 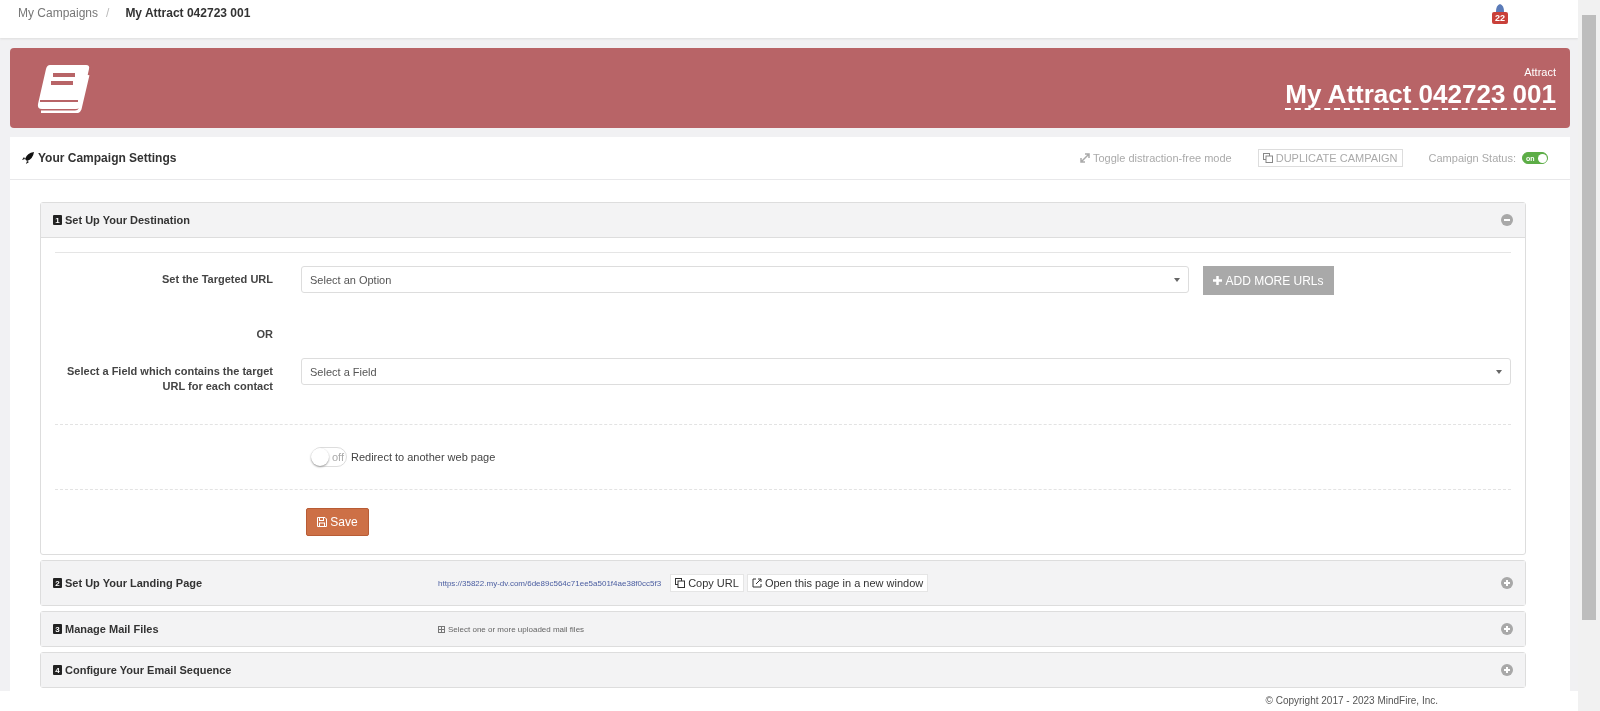 What do you see at coordinates (756, 583) in the screenshot?
I see `external-link-icon` at bounding box center [756, 583].